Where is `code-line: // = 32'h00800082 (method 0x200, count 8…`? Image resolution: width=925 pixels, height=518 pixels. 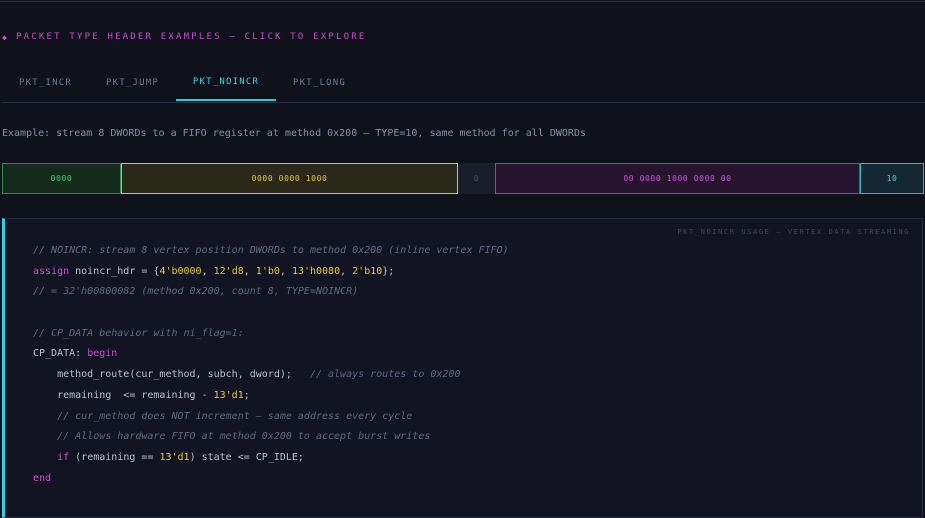
code-line: // = 32'h00800082 (method 0x200, count 8… is located at coordinates (271, 292).